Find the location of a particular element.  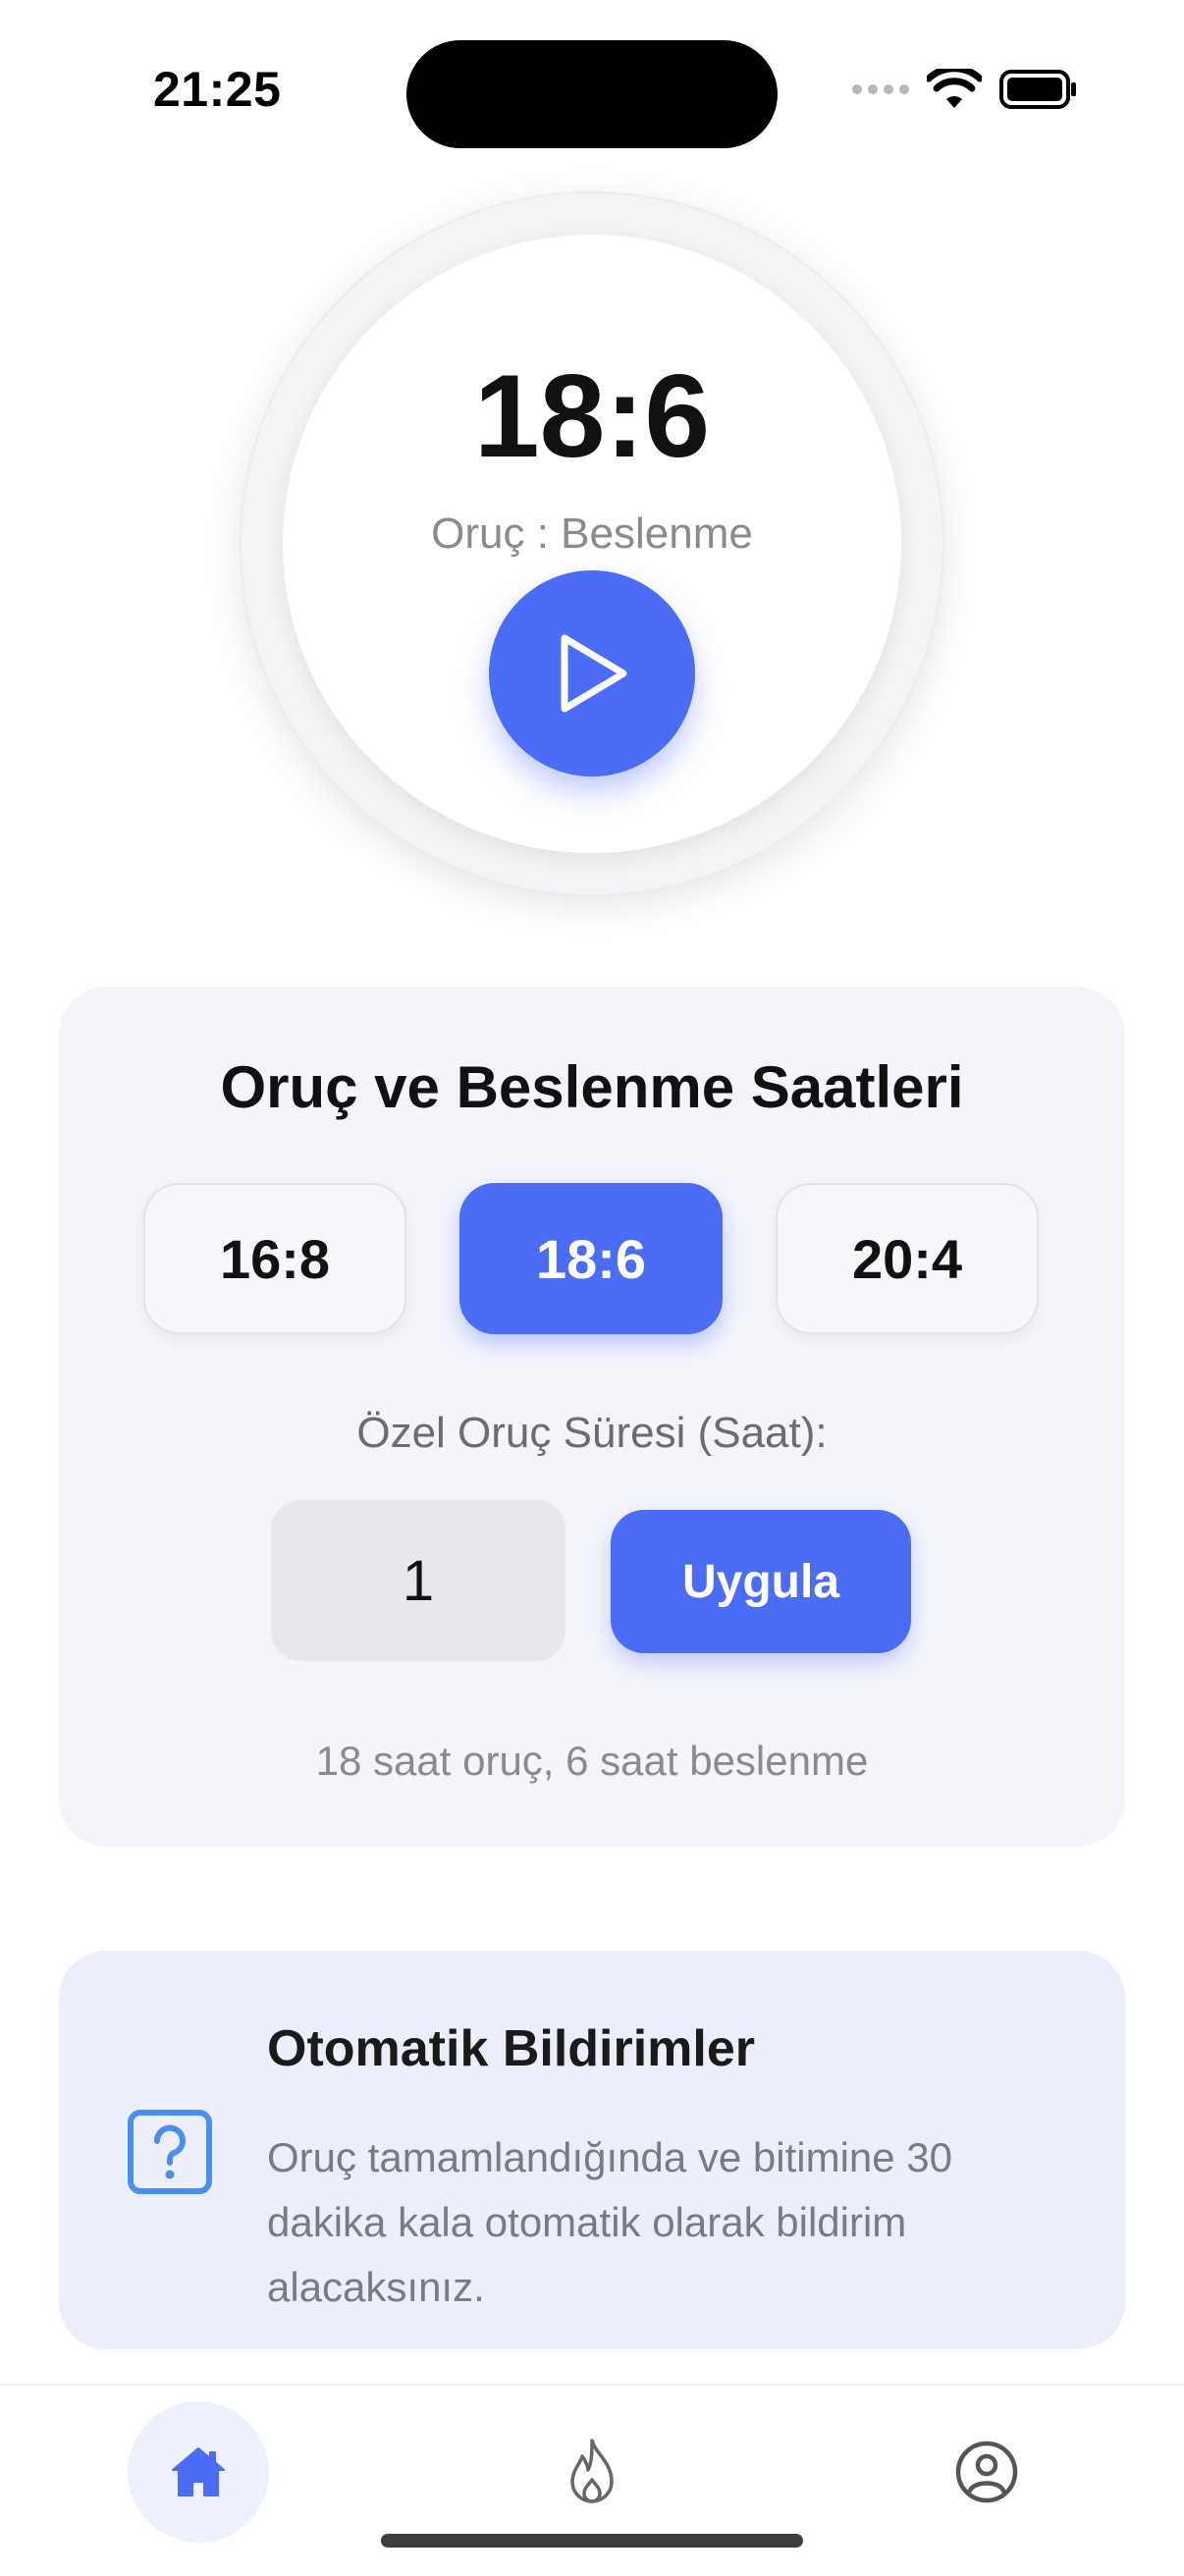

timer-face: 18:6 Oruç : Beslenme is located at coordinates (592, 544).